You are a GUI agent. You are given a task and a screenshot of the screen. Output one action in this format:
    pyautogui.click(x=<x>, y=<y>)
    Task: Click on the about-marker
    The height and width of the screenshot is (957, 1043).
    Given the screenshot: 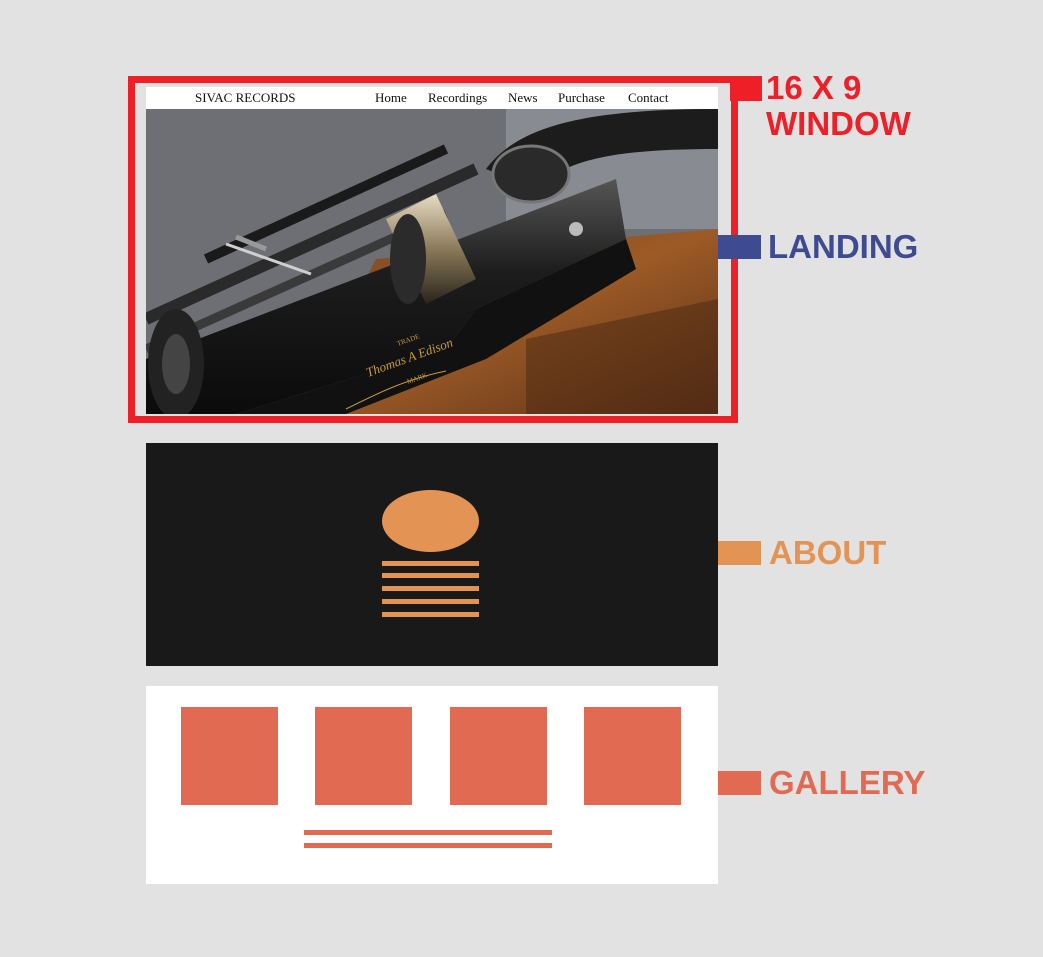 What is the action you would take?
    pyautogui.click(x=739, y=553)
    